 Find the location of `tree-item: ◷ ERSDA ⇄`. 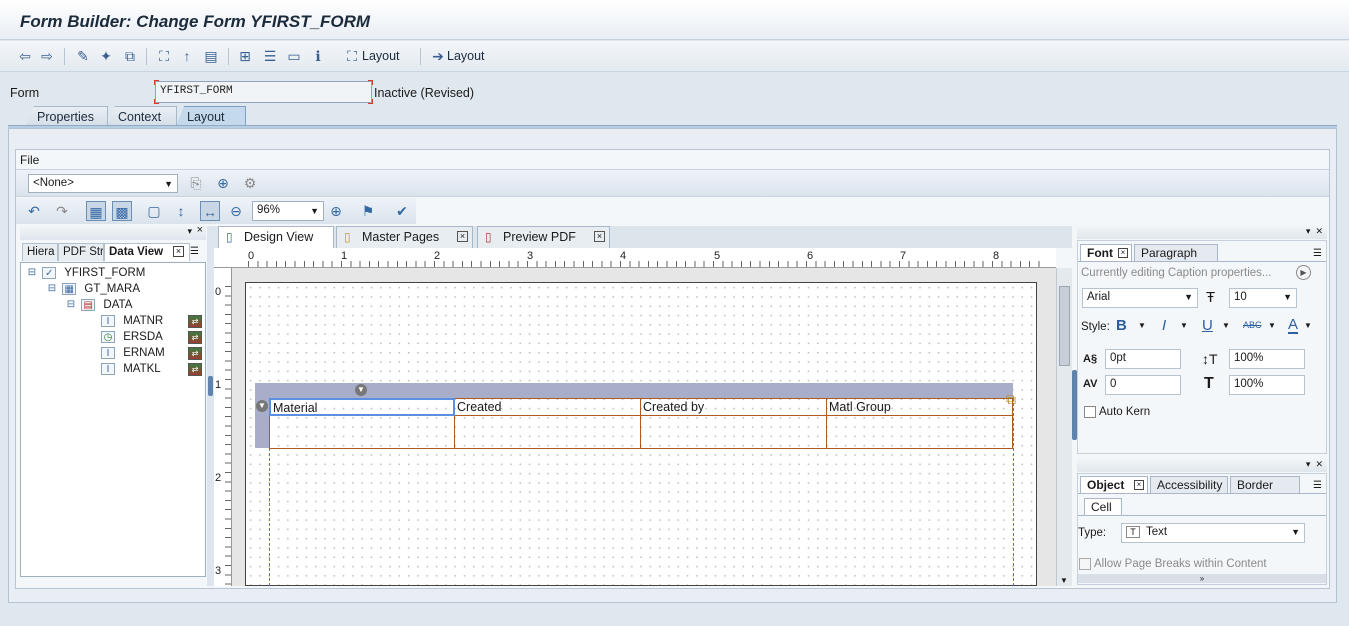

tree-item: ◷ ERSDA ⇄ is located at coordinates (153, 337).